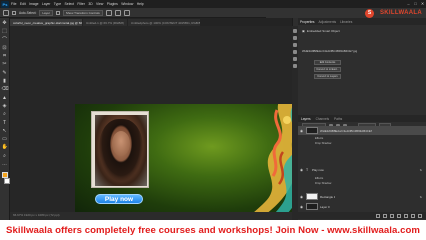 This screenshot has height=240, width=426. I want to click on marquee-icon: ⬚, so click(5, 31).